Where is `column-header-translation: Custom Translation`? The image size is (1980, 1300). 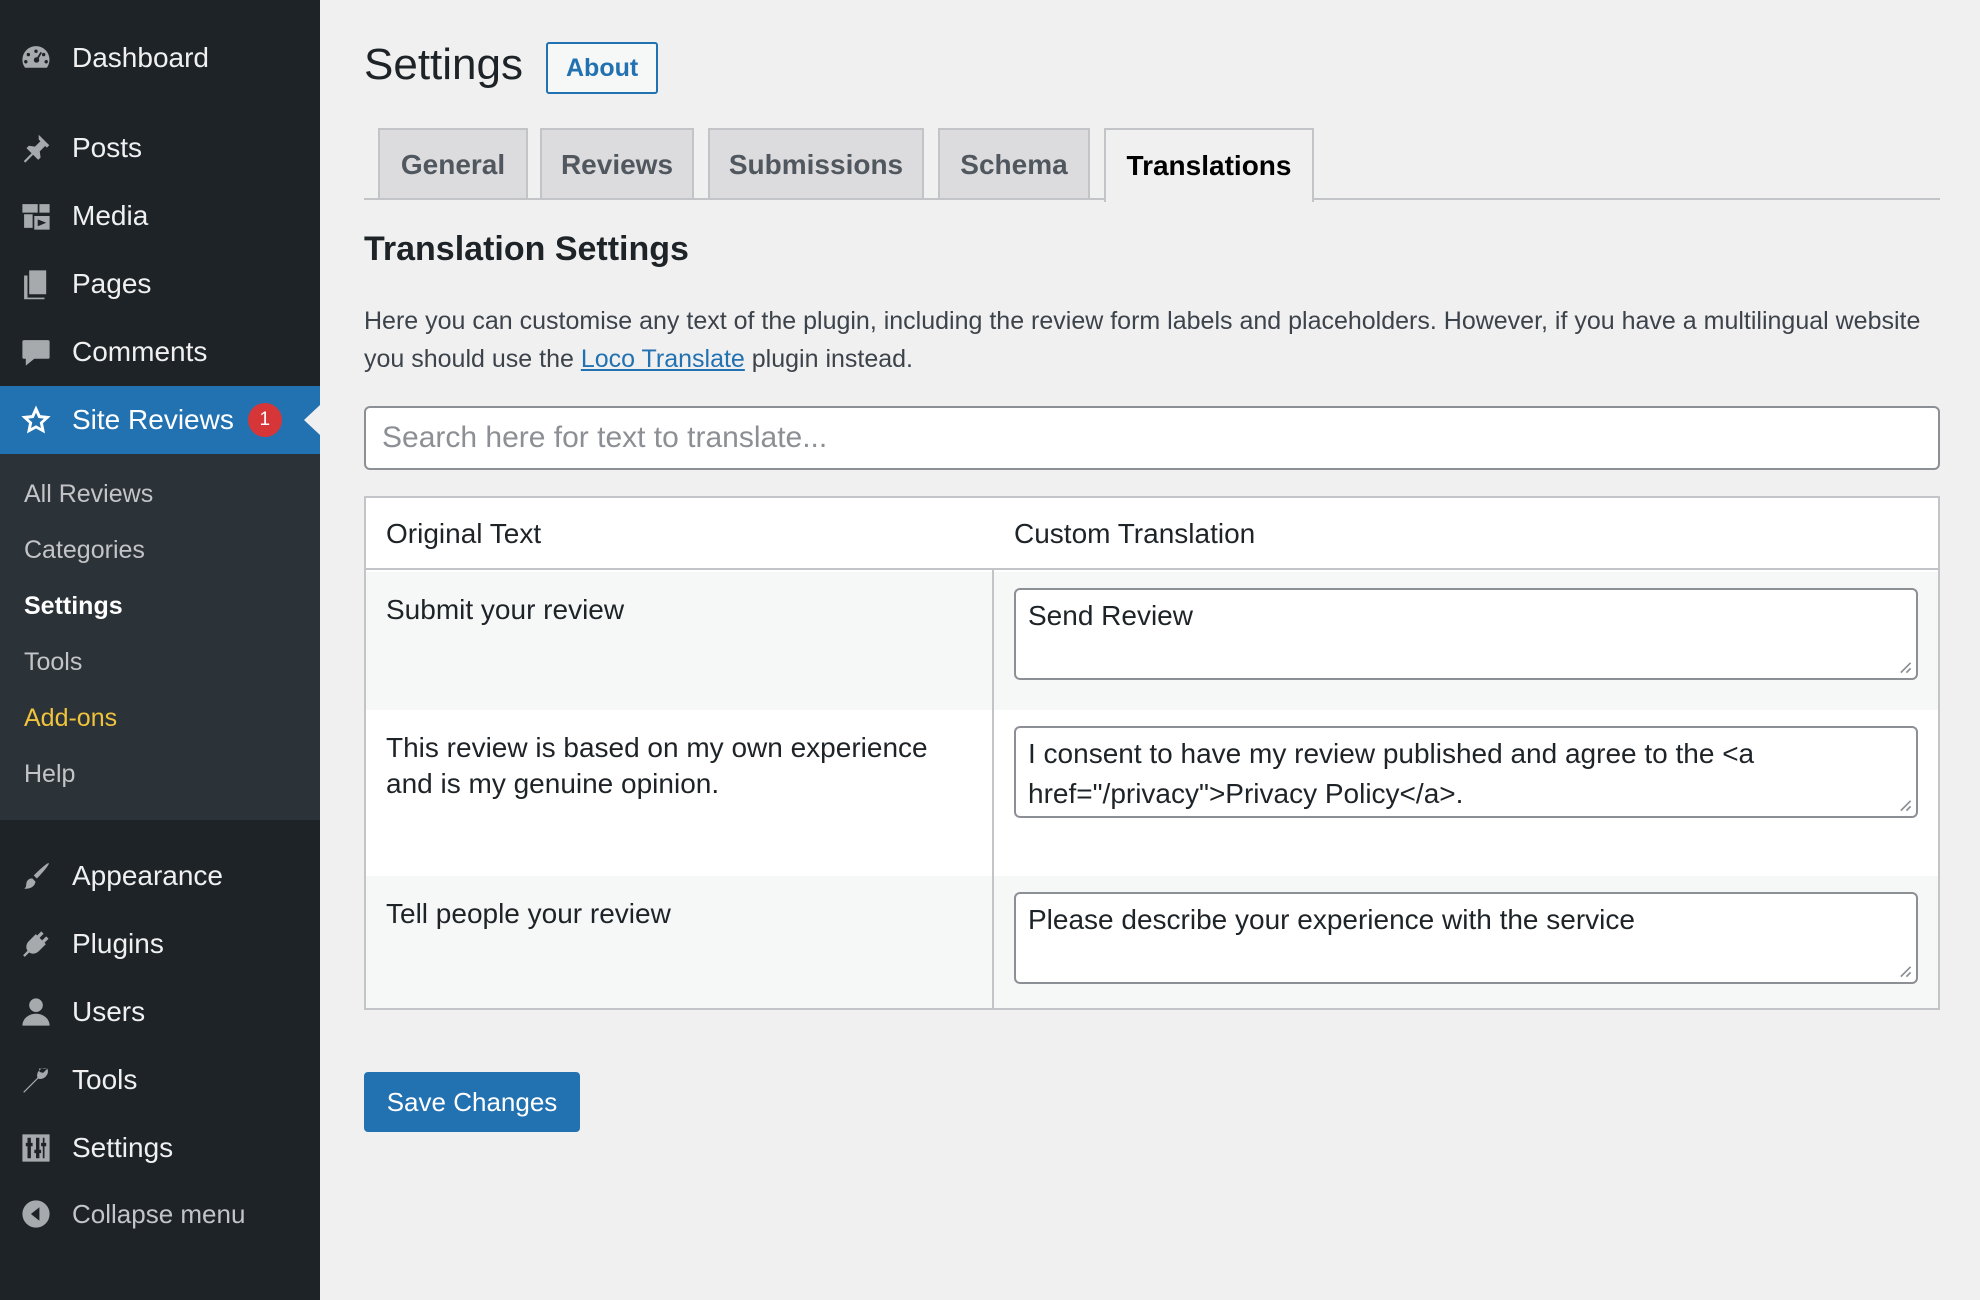
column-header-translation: Custom Translation is located at coordinates (1135, 533).